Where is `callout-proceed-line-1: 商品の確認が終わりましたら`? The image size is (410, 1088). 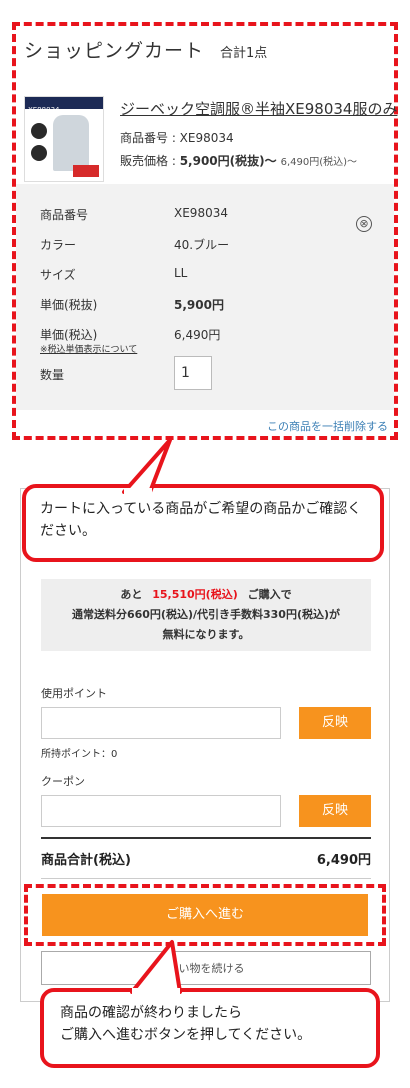 callout-proceed-line-1: 商品の確認が終わりましたら is located at coordinates (151, 1013).